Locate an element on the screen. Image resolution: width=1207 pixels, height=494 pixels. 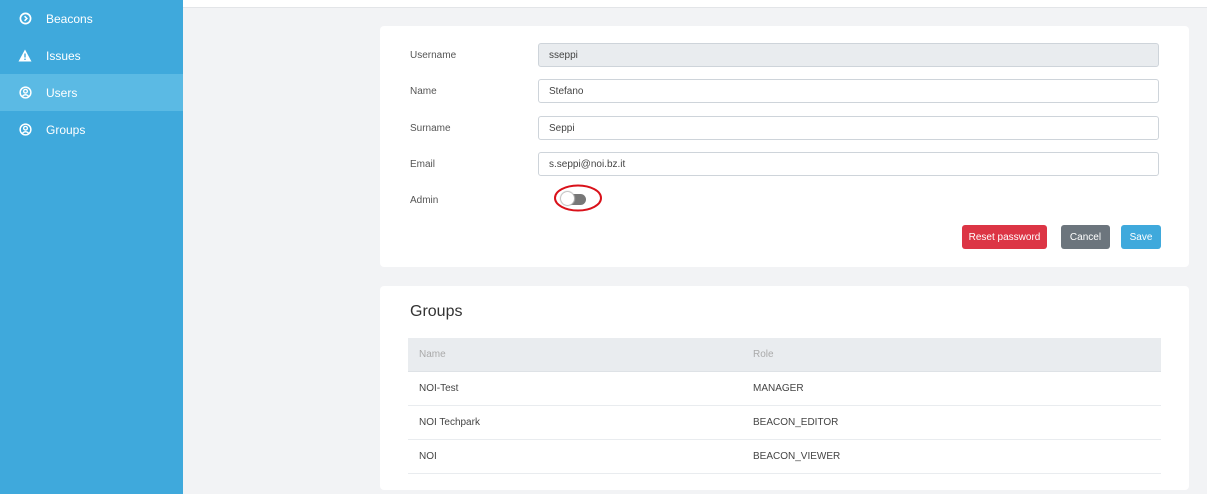
sidebar-item-users: Users is located at coordinates (91, 92).